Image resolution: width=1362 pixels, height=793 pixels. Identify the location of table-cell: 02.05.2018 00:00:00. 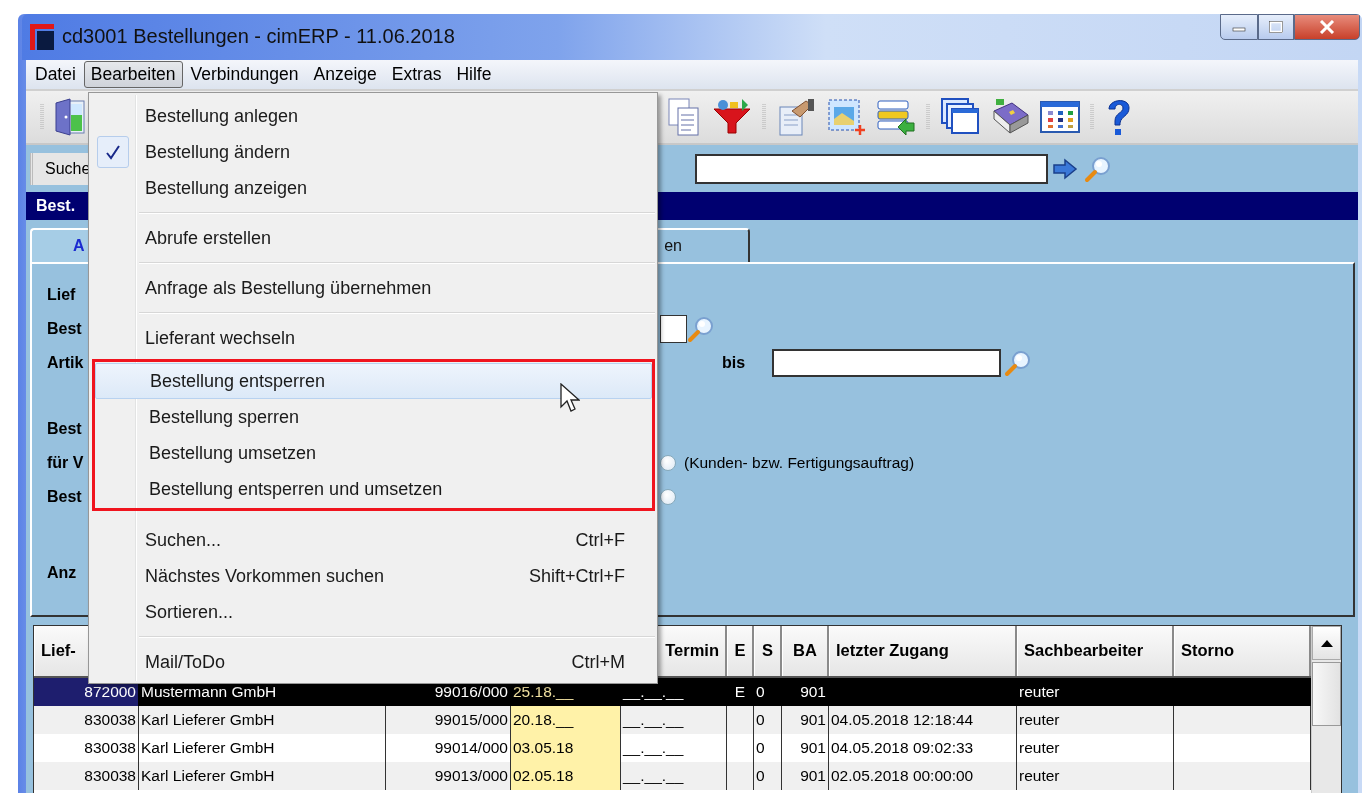
(923, 776).